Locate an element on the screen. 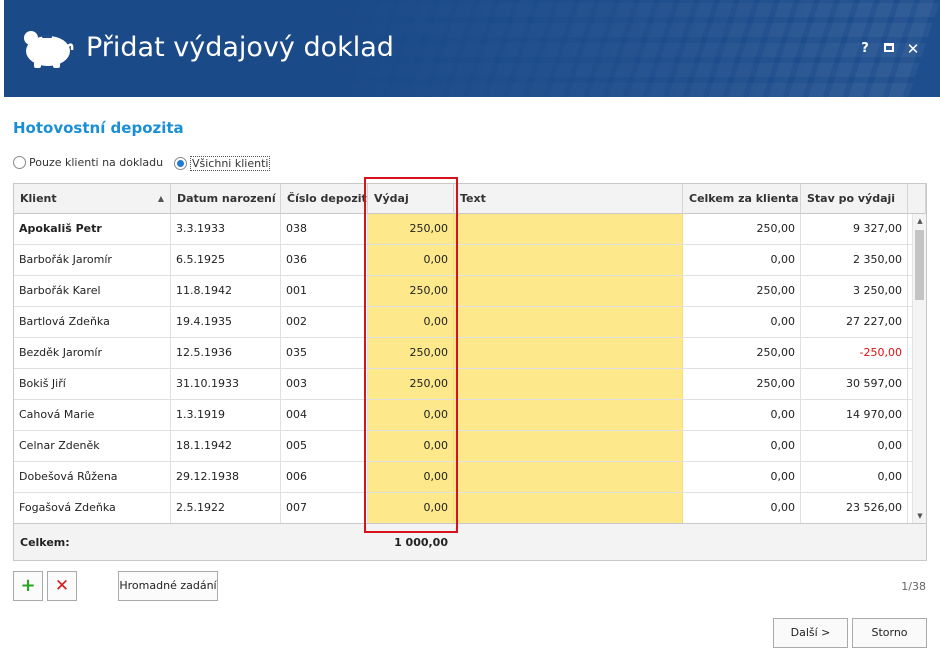  scrollbar-thumb is located at coordinates (919, 265).